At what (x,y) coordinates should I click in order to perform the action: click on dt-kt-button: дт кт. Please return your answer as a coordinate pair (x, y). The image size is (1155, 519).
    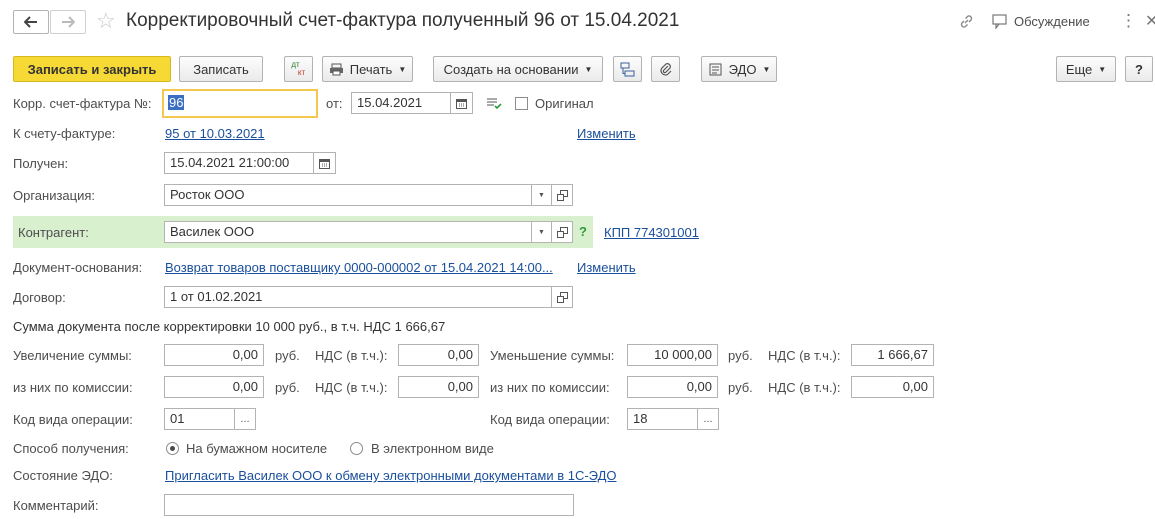
    Looking at the image, I should click on (298, 69).